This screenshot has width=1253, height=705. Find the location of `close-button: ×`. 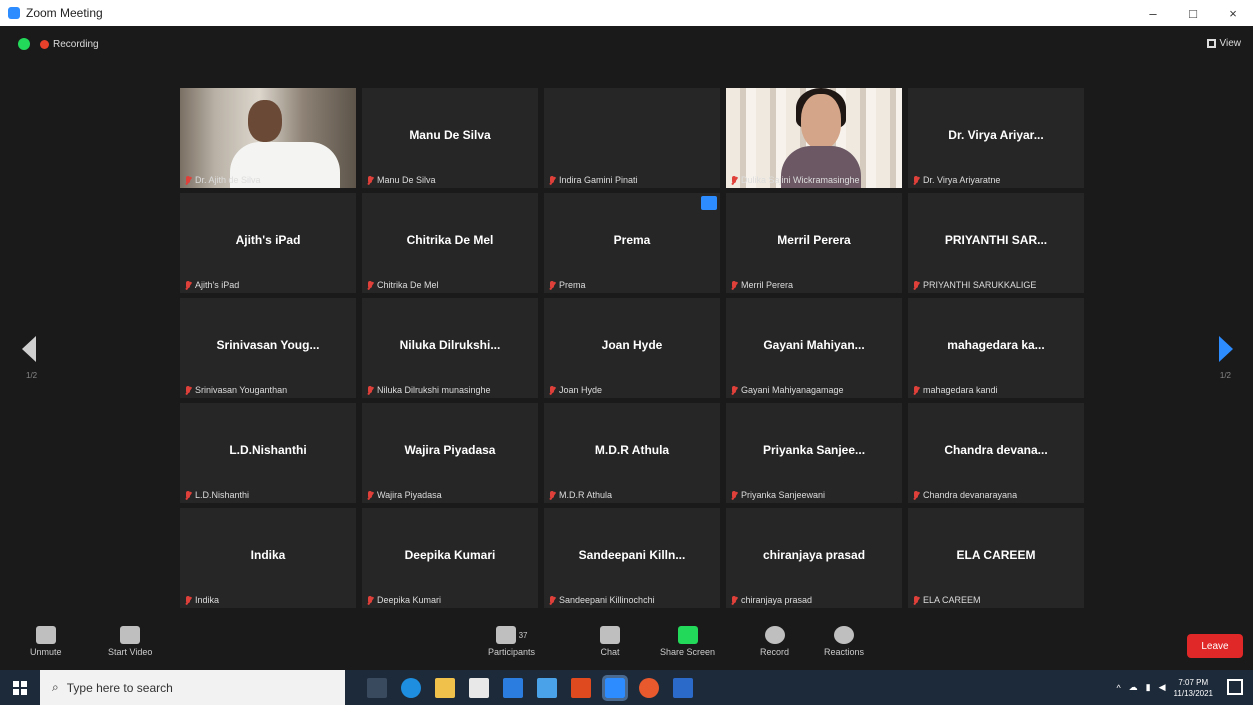

close-button: × is located at coordinates (1233, 13).